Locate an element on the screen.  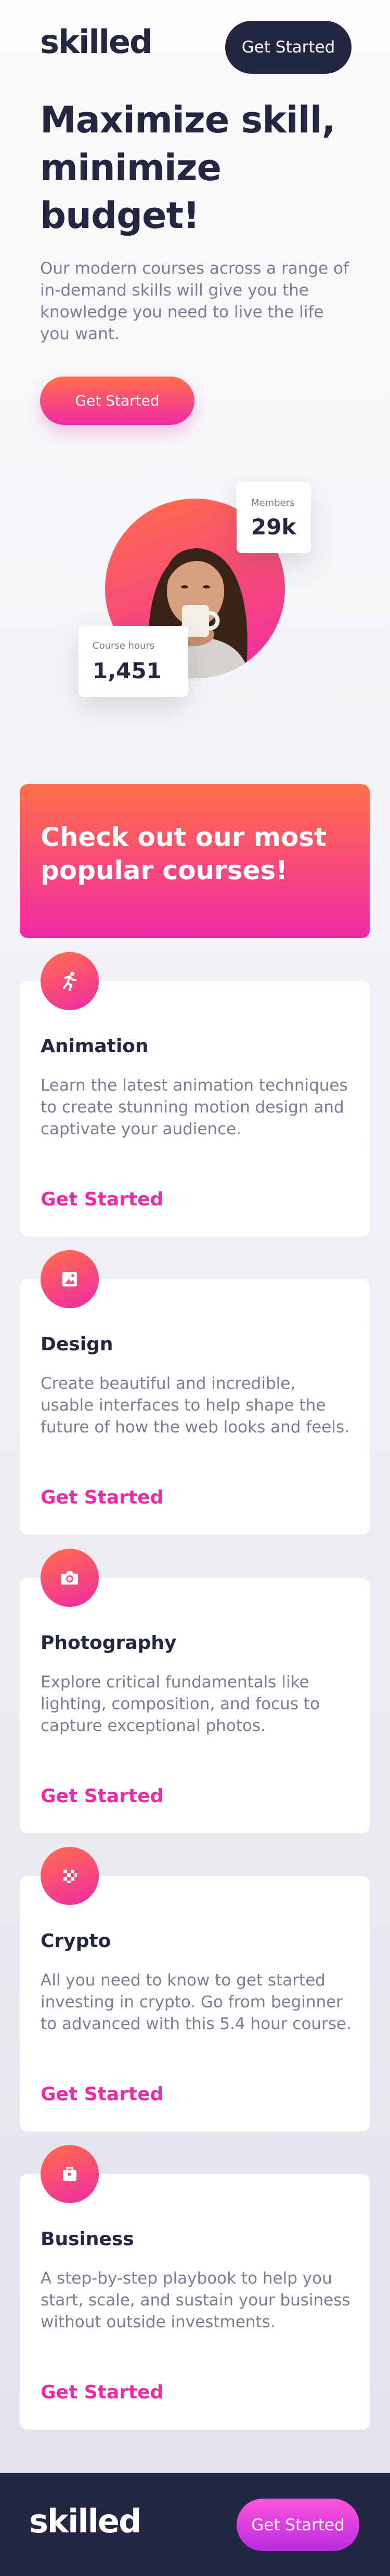
course-title: Animation is located at coordinates (95, 1046).